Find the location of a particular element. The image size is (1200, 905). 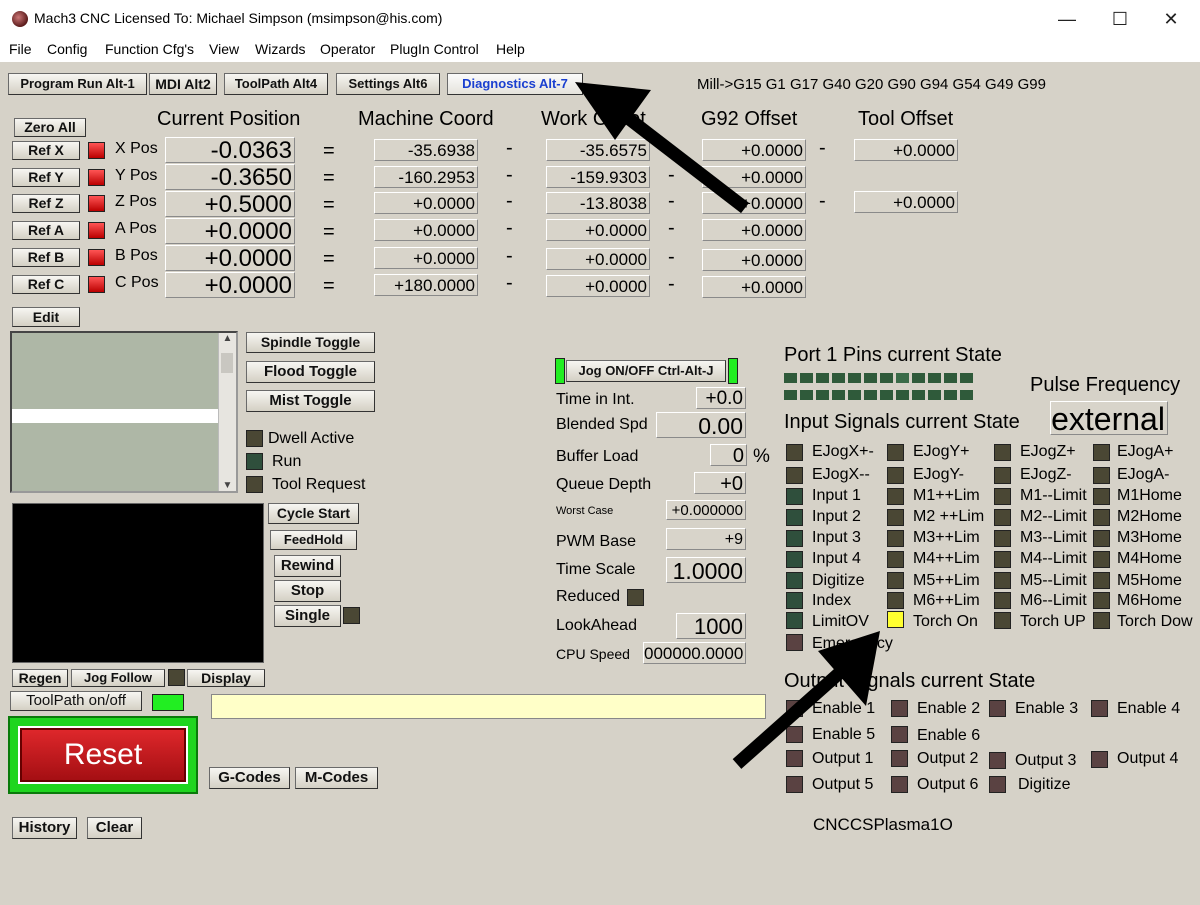

mist-toggle-button: Mist Toggle is located at coordinates (310, 401).